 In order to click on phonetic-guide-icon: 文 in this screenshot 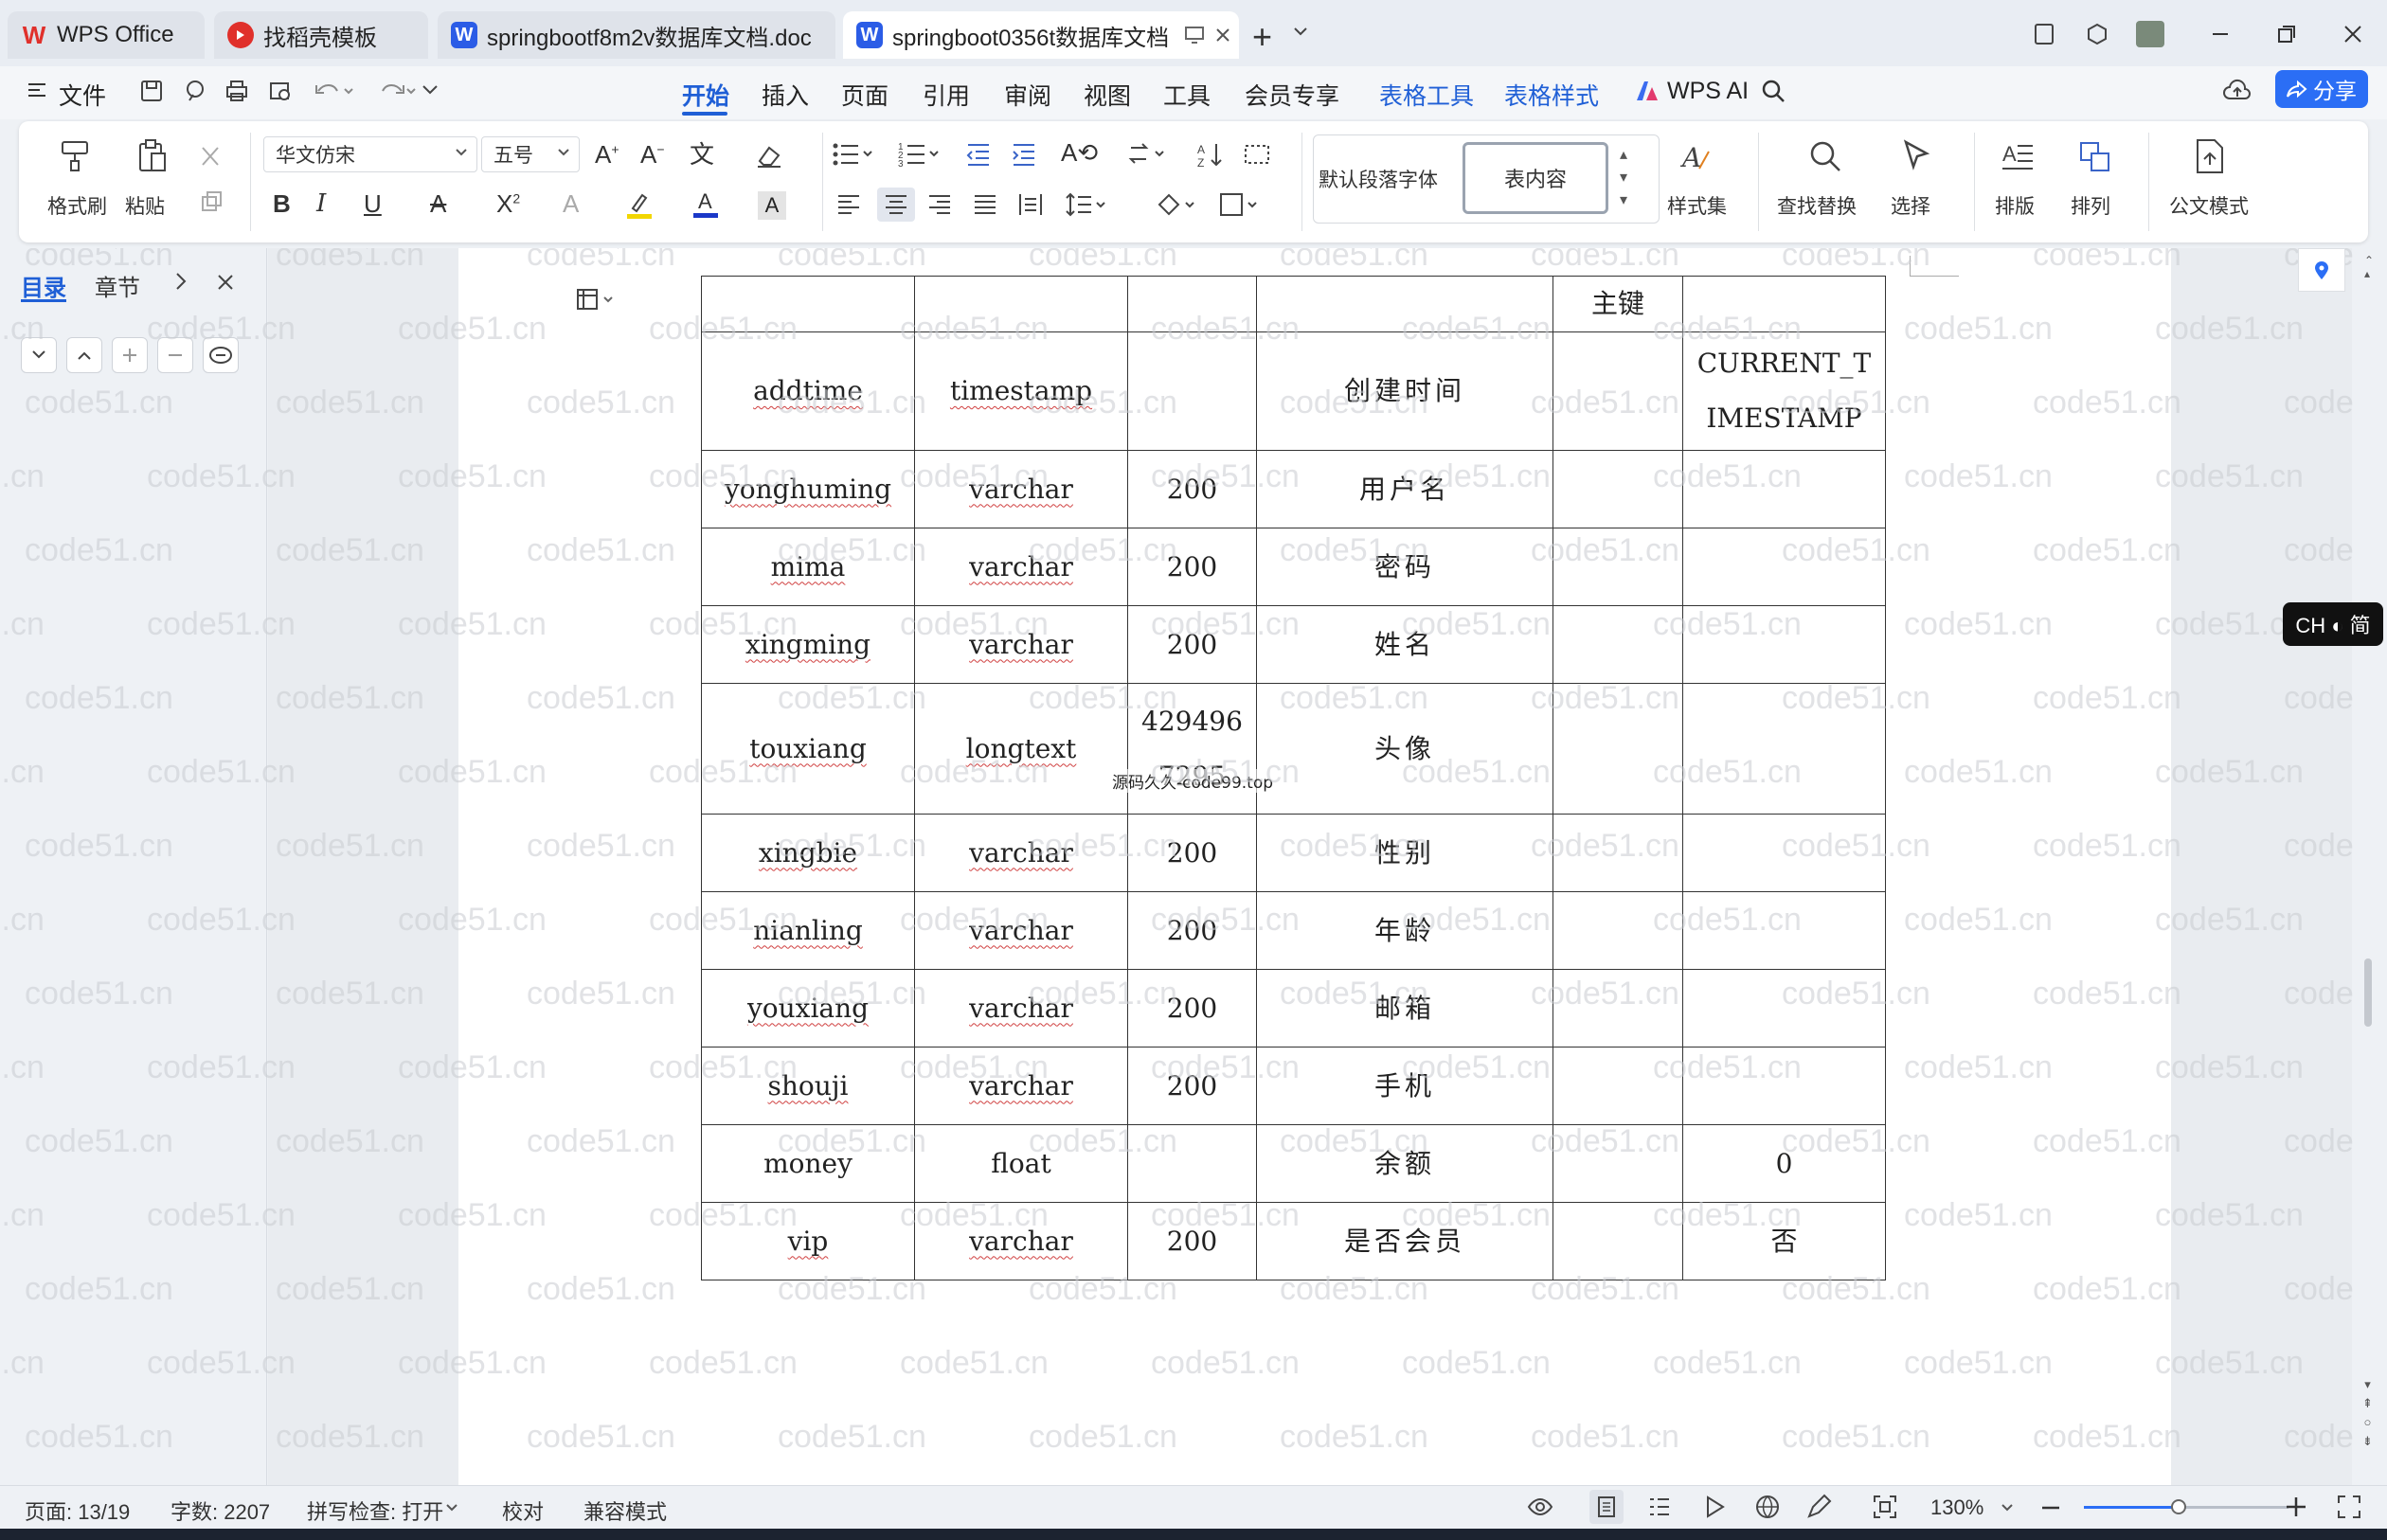, I will do `click(702, 154)`.